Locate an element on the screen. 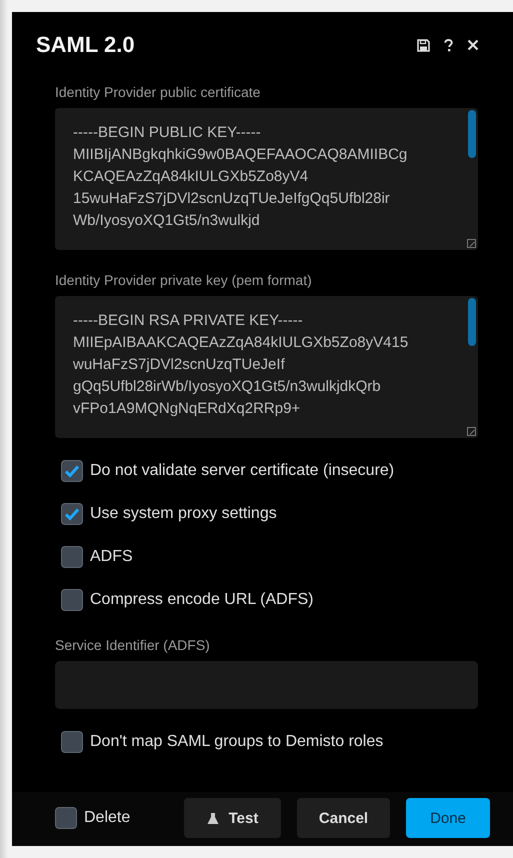  text-line: wuHaFzS7jDVl2scnUzqTUeJeIf is located at coordinates (179, 365).